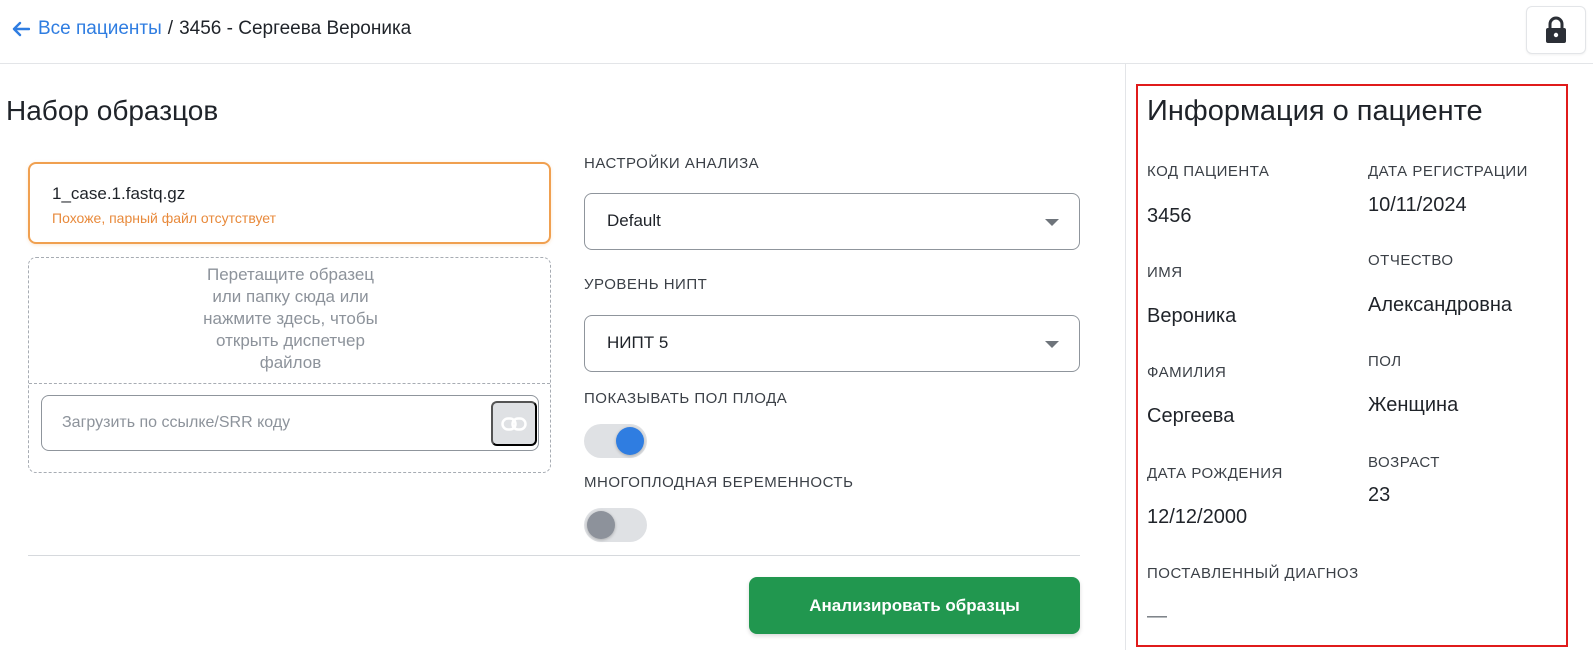 This screenshot has height=650, width=1593. I want to click on birth-date-label: Дата рождения, so click(1215, 473).